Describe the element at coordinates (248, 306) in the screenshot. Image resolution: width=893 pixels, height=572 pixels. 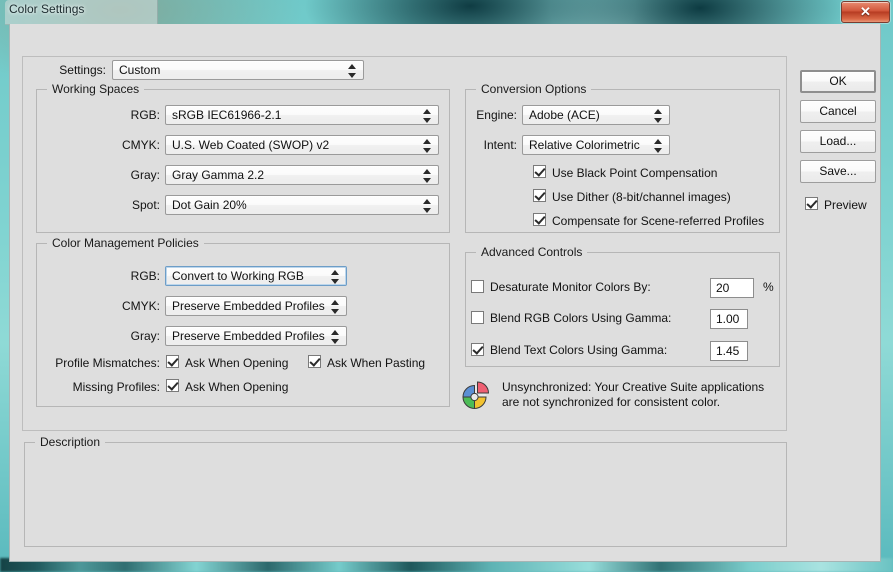
I see `policy-cmyk-value: Preserve Embedded Profiles` at that location.